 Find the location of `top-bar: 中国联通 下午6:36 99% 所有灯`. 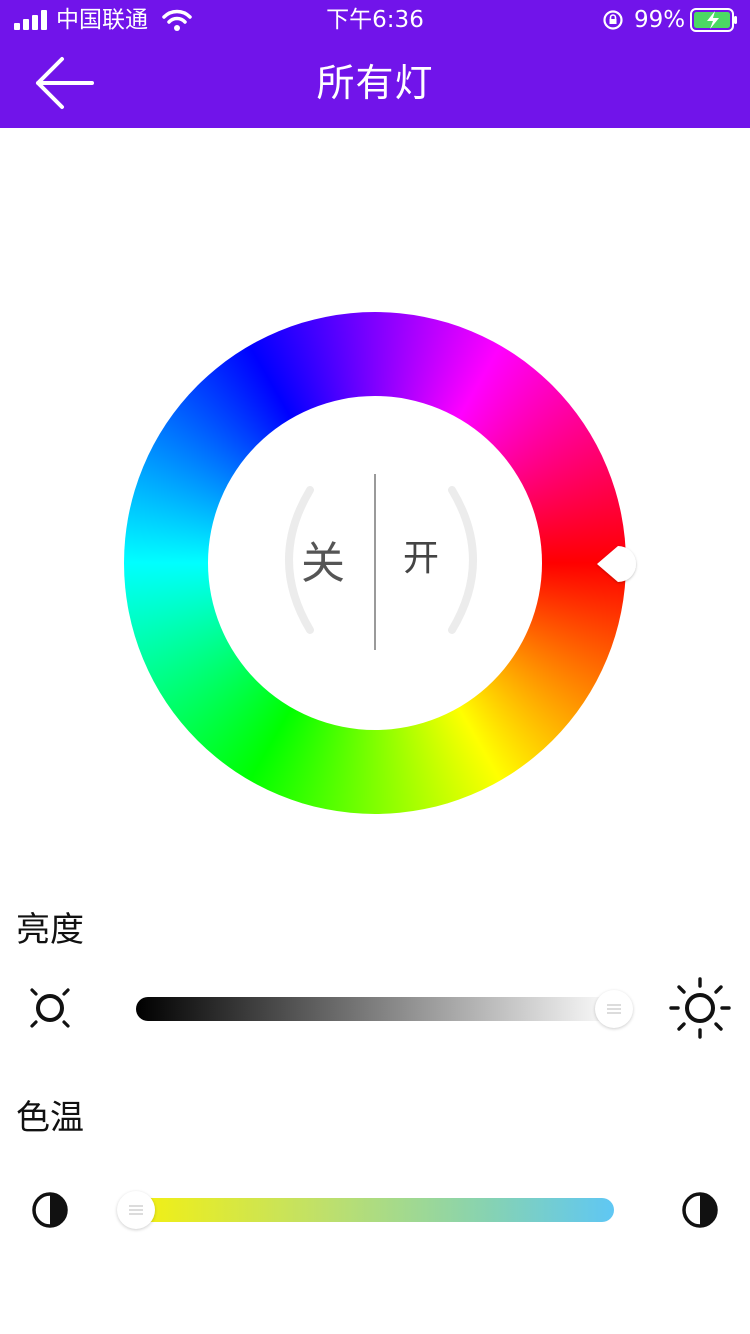

top-bar: 中国联通 下午6:36 99% 所有灯 is located at coordinates (375, 64).